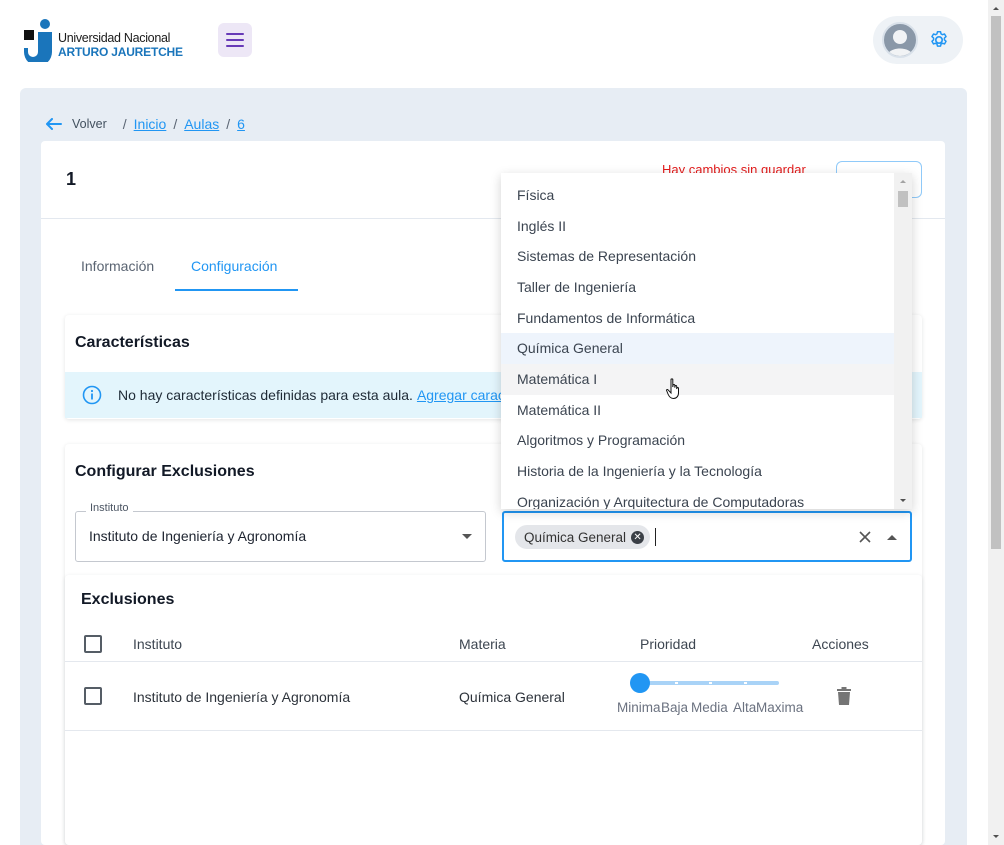  I want to click on dropdown-option: Fundamentos de Informática, so click(697, 318).